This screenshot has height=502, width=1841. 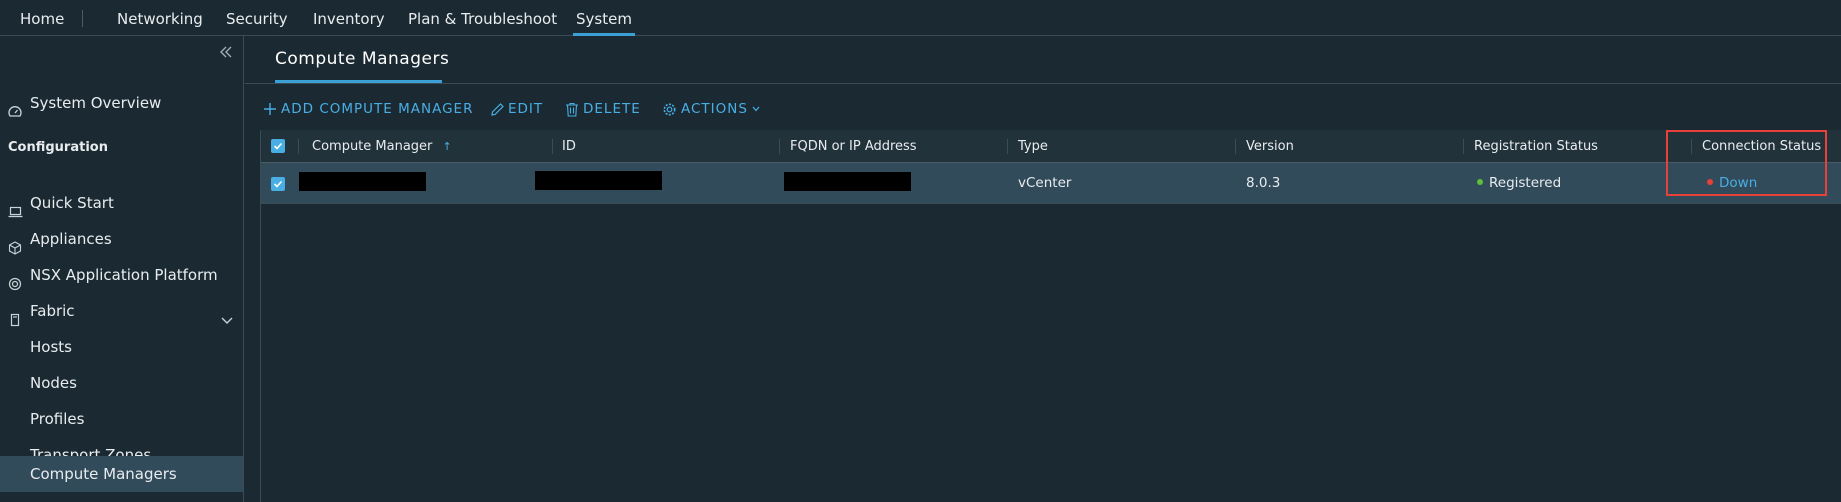 I want to click on sidebar-item-hosts: Hosts, so click(x=121, y=347).